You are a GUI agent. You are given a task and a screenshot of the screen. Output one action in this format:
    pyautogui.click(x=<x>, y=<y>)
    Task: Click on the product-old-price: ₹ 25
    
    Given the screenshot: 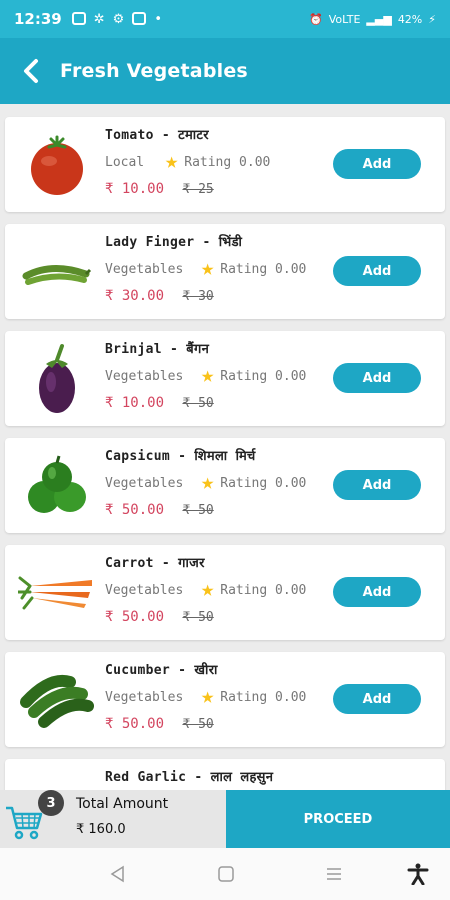 What is the action you would take?
    pyautogui.click(x=198, y=189)
    